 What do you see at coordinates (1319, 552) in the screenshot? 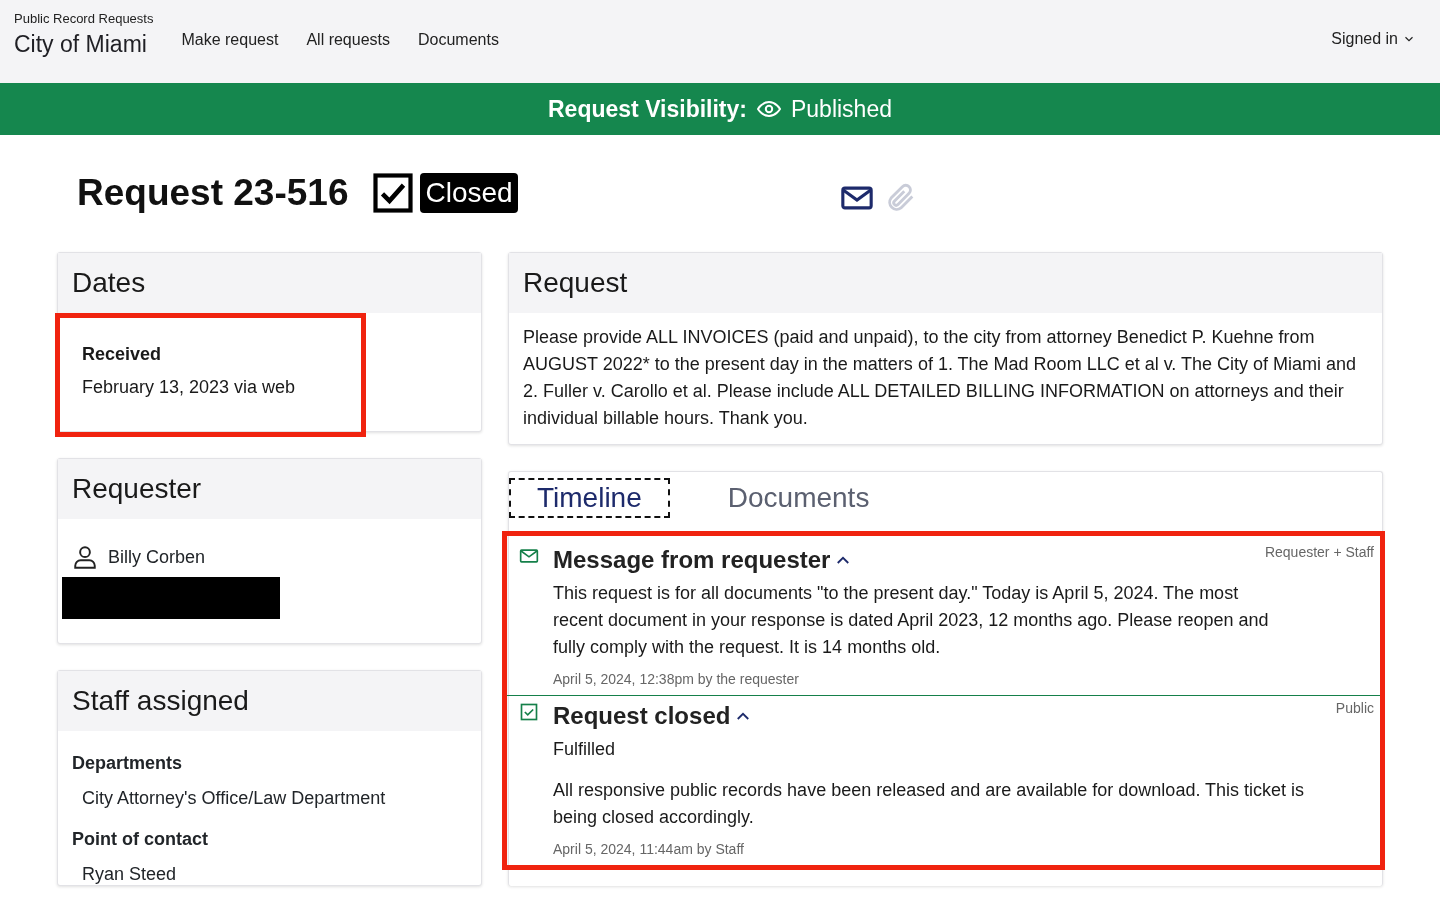
I see `visibility-tag: Requester + Staff` at bounding box center [1319, 552].